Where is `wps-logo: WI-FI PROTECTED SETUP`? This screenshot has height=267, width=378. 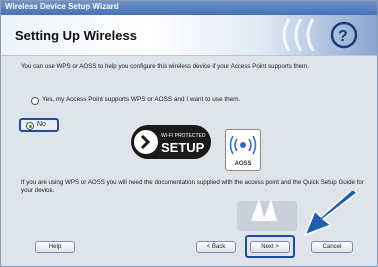
wps-logo: WI-FI PROTECTED SETUP is located at coordinates (171, 142).